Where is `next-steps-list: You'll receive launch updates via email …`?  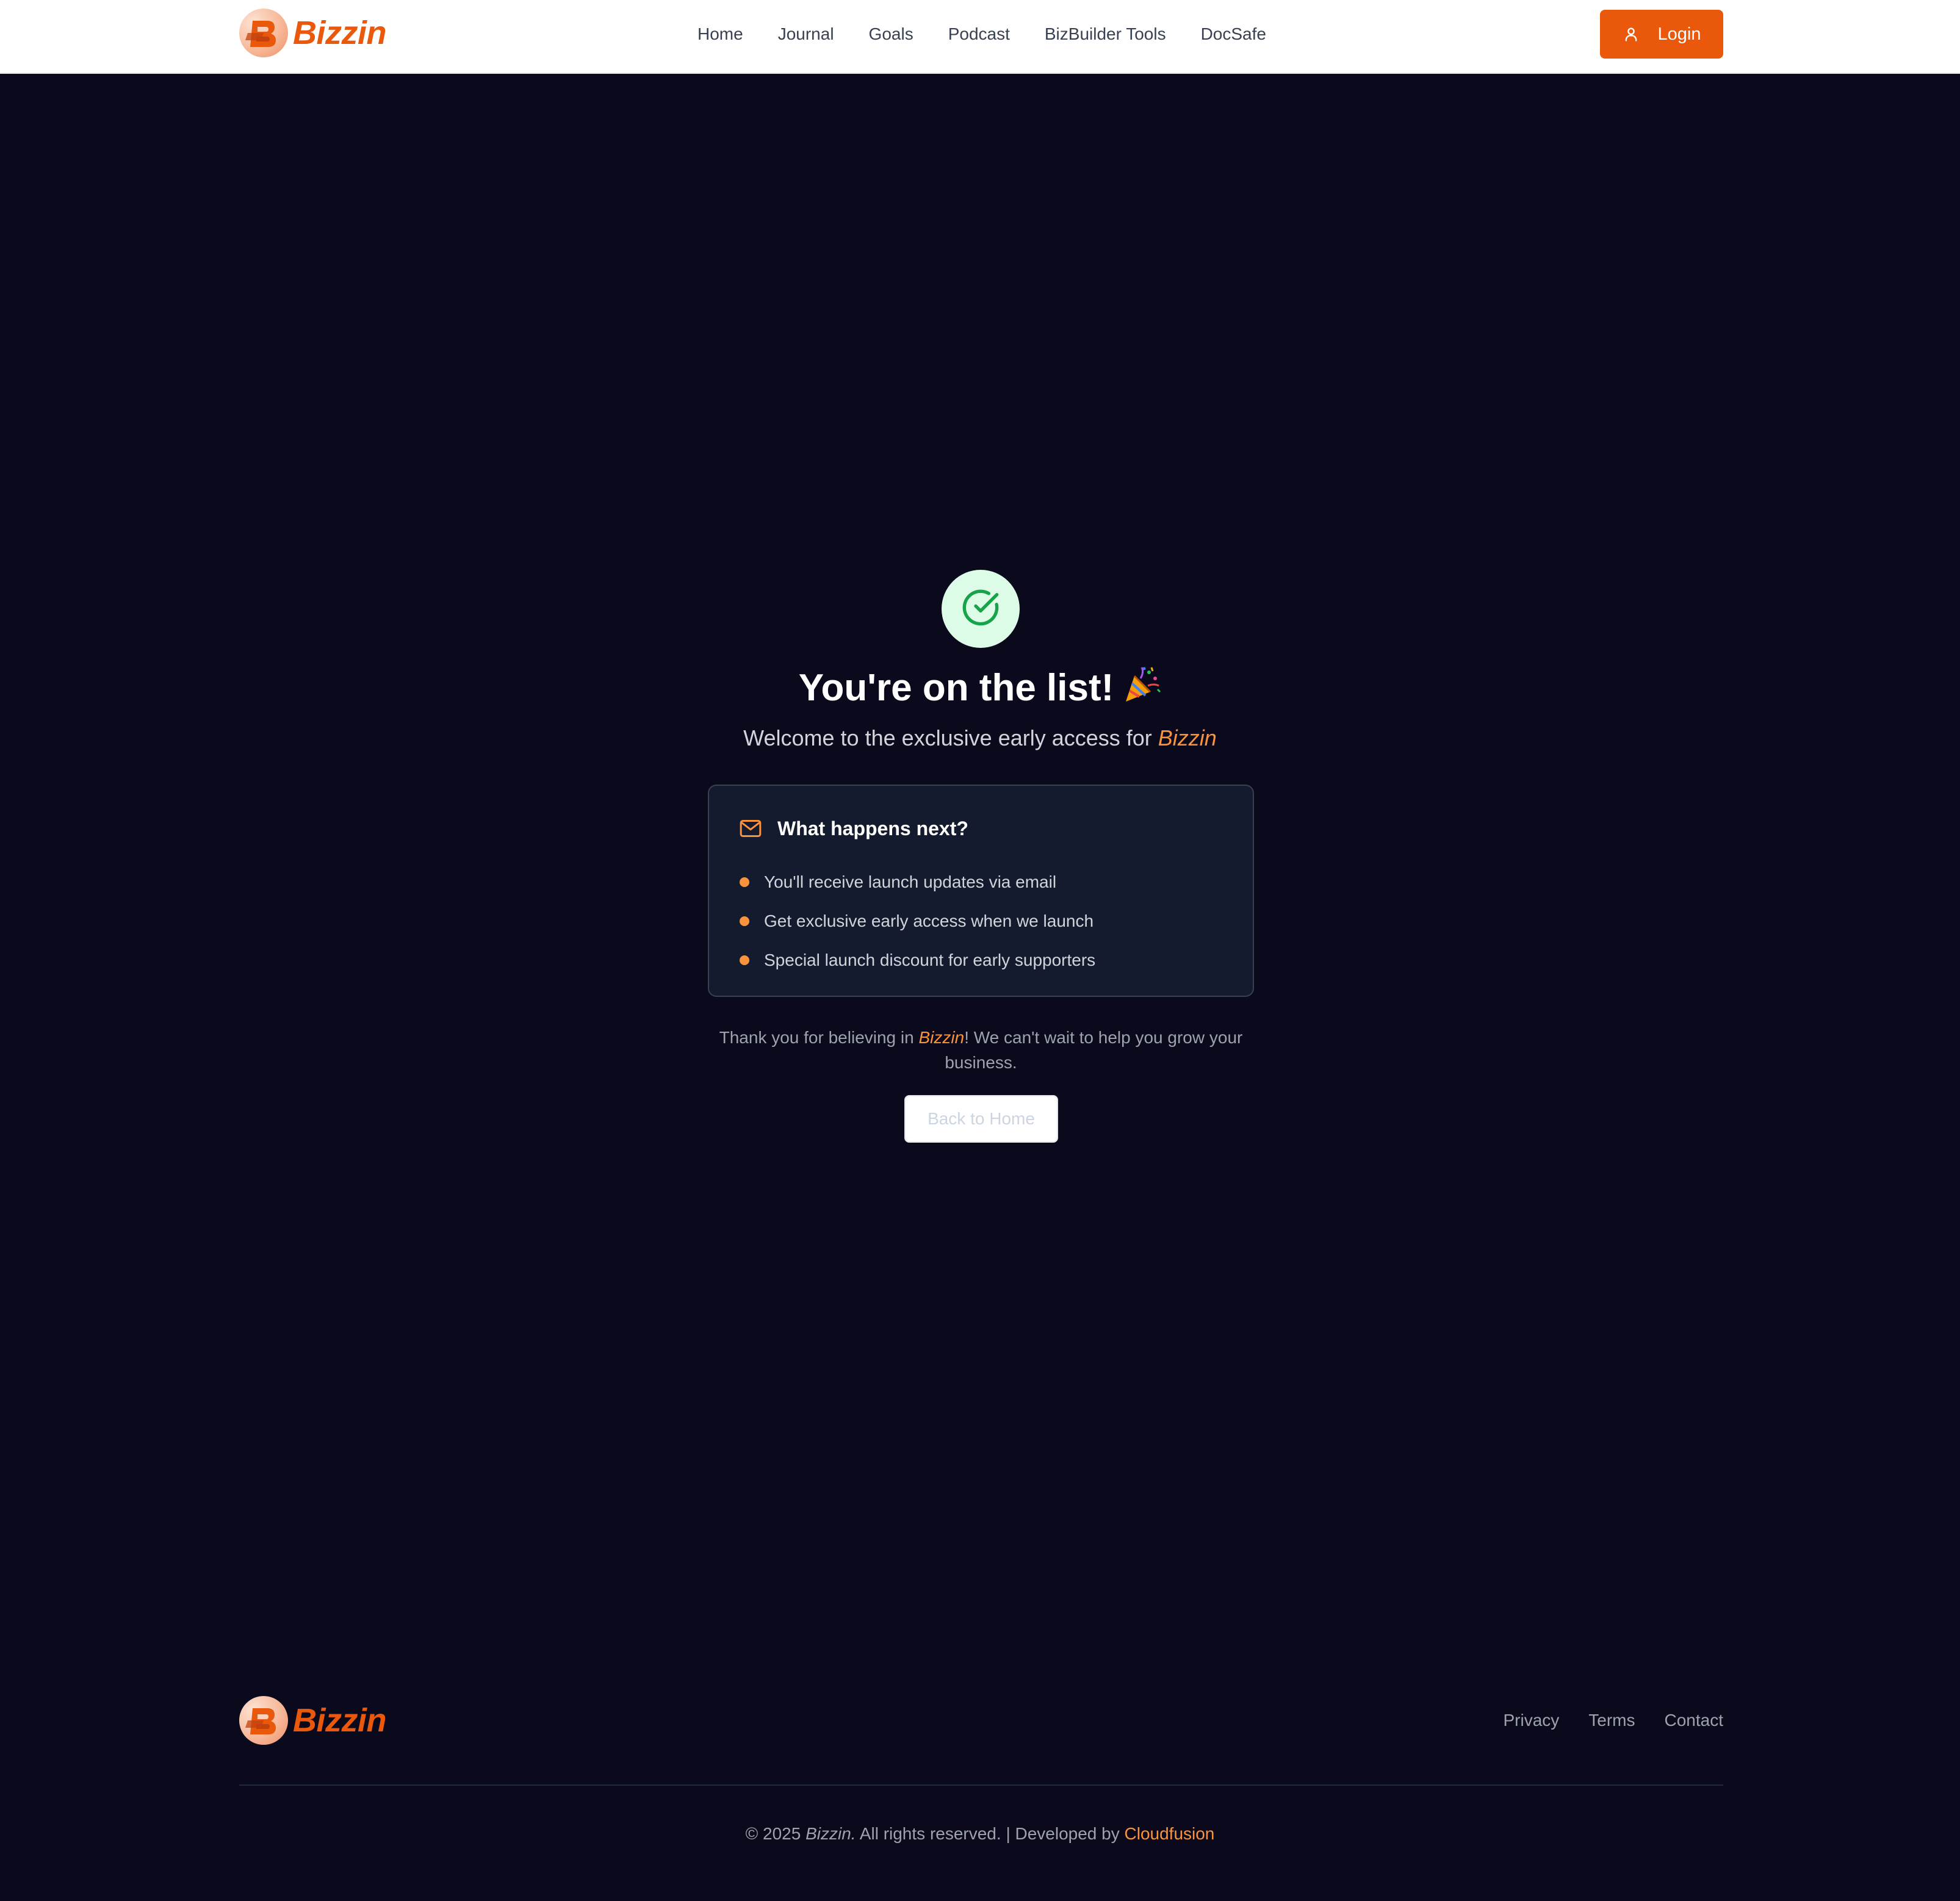 next-steps-list: You'll receive launch updates via email … is located at coordinates (916, 921).